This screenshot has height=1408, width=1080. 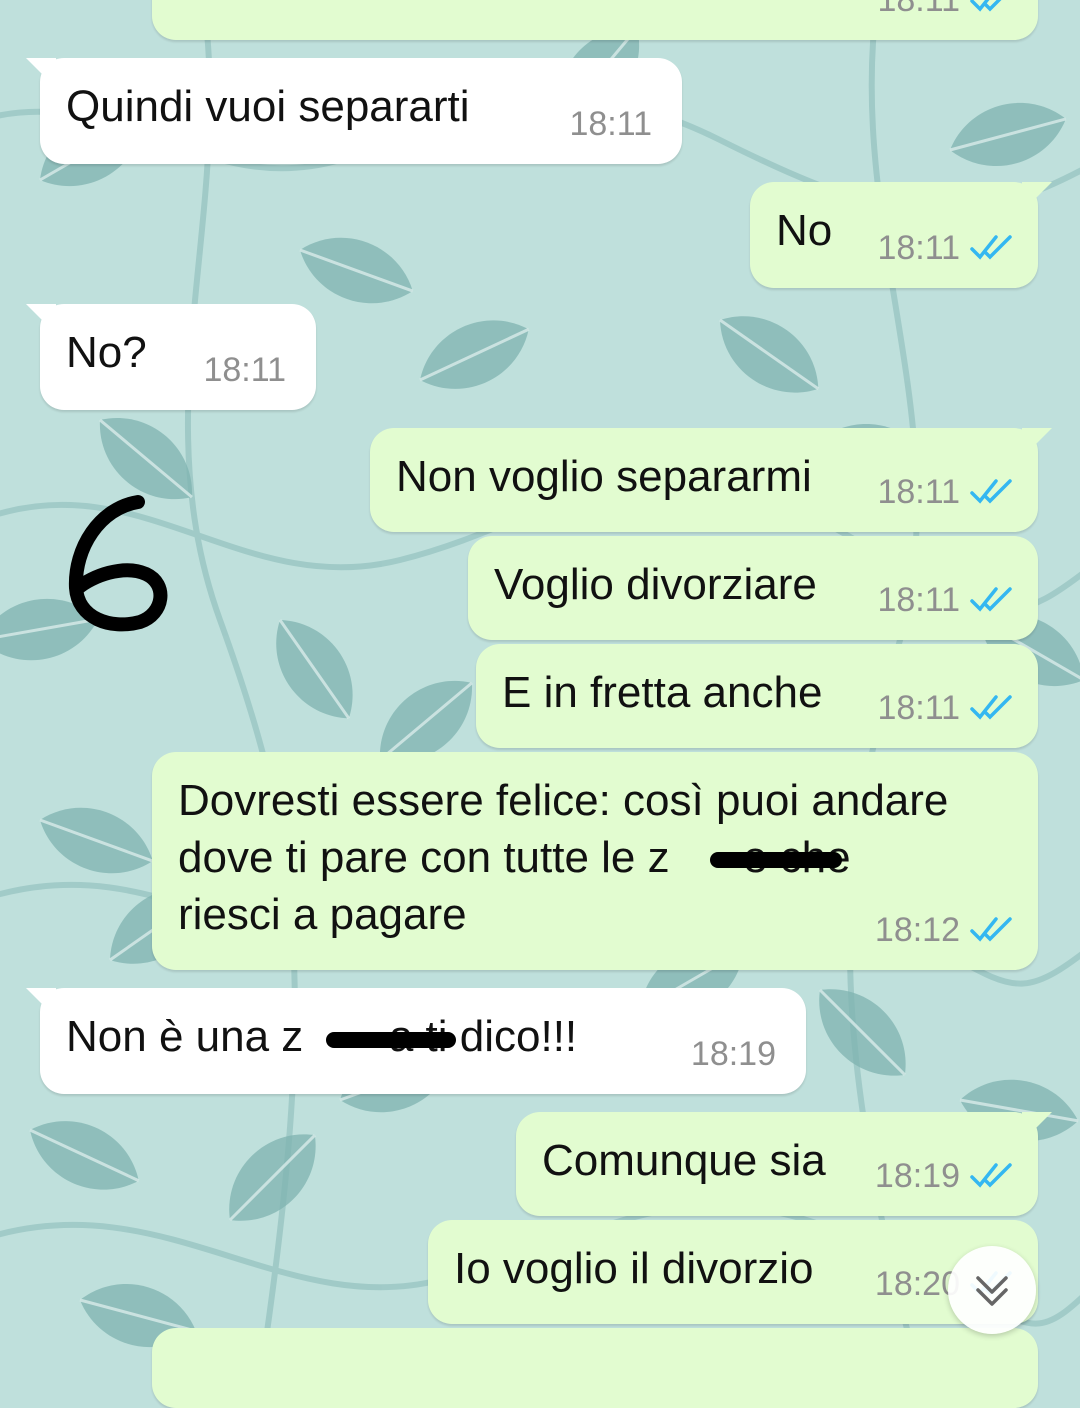 What do you see at coordinates (563, 800) in the screenshot?
I see `message-line: Dovresti essere felice: così puoi andare` at bounding box center [563, 800].